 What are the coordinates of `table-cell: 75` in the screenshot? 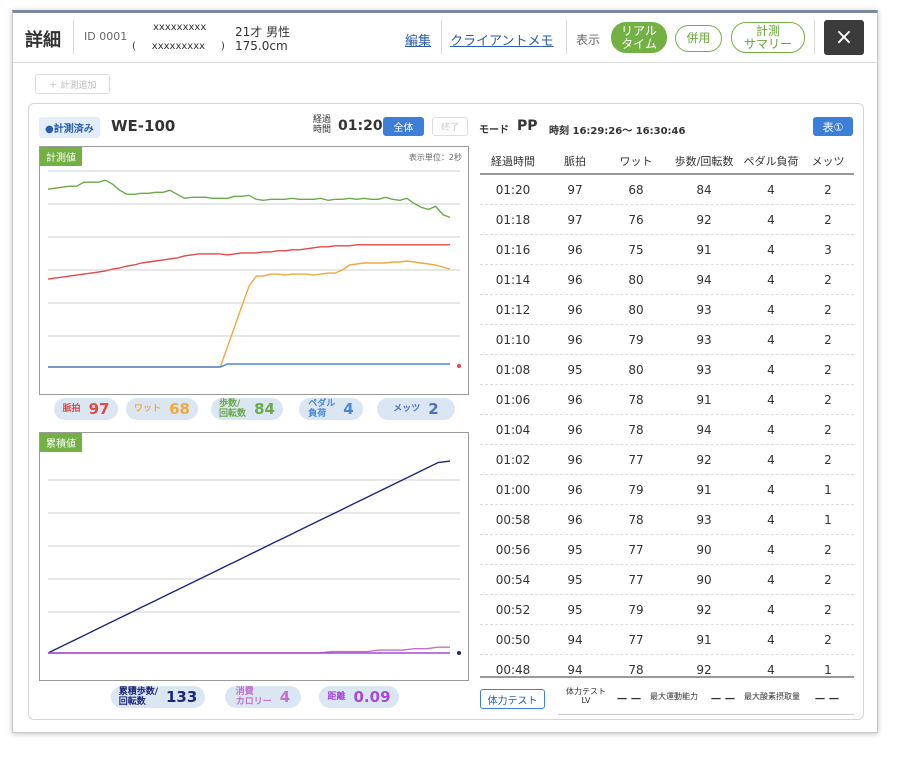 It's located at (636, 249).